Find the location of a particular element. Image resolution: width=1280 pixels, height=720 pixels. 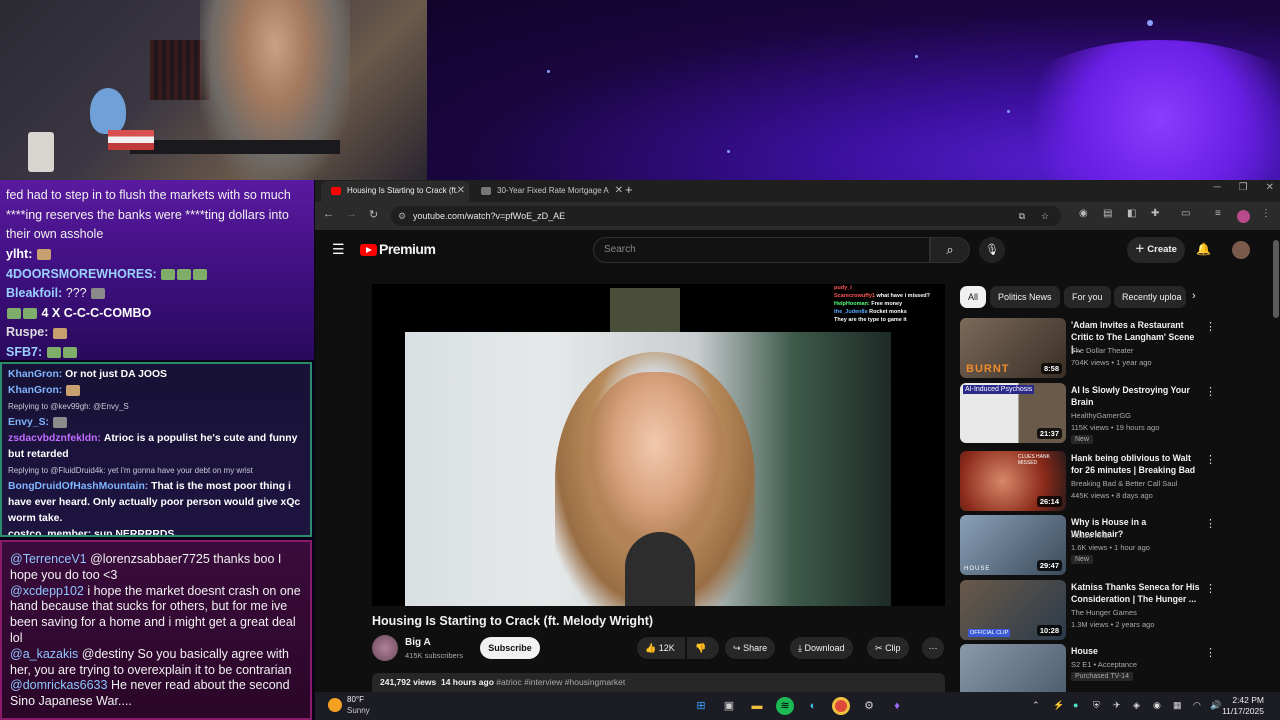

tray-expand-icon: ⌃ is located at coordinates (1036, 705).